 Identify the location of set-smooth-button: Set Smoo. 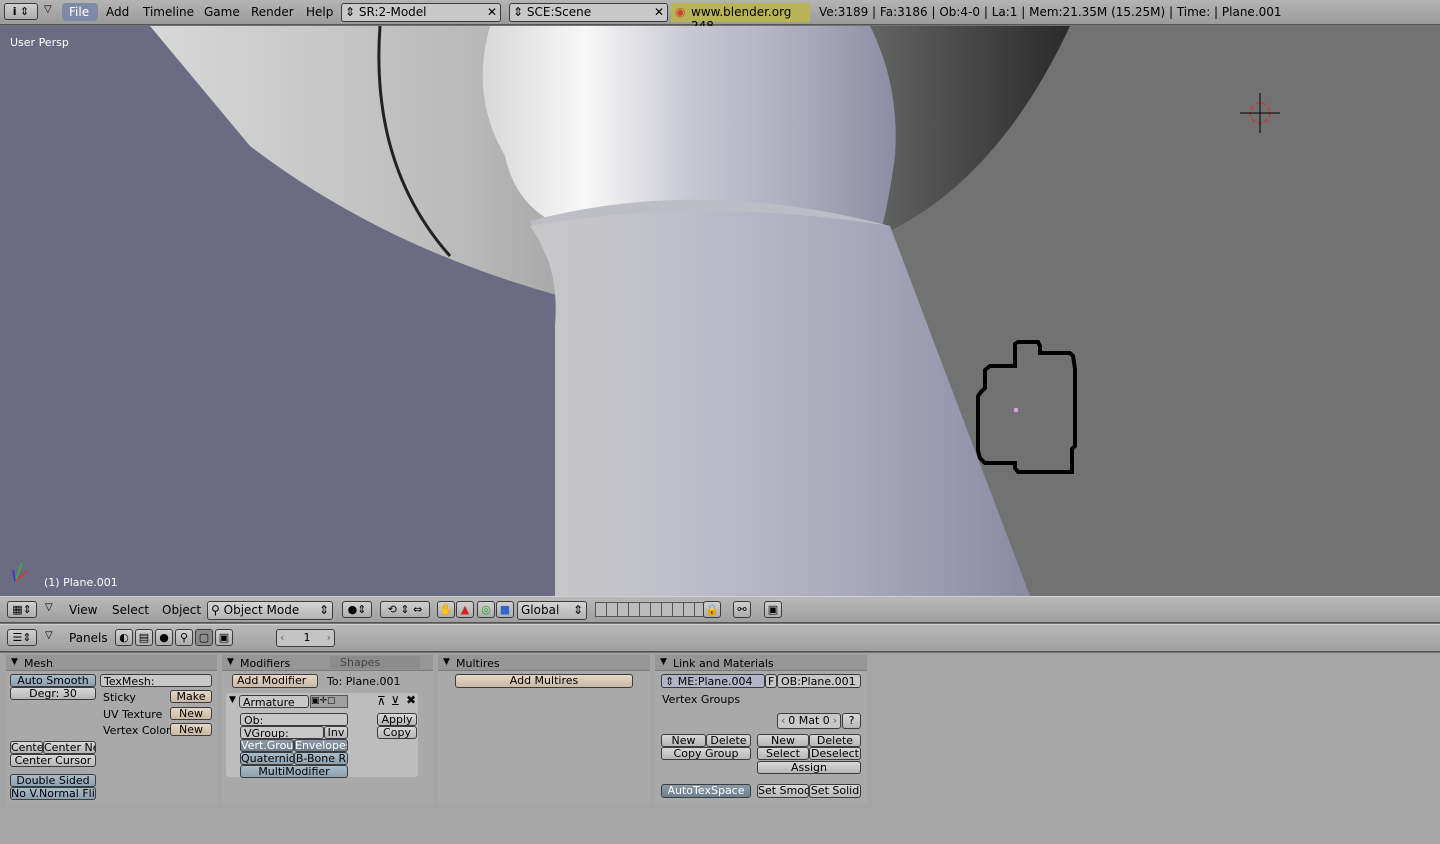
(783, 791).